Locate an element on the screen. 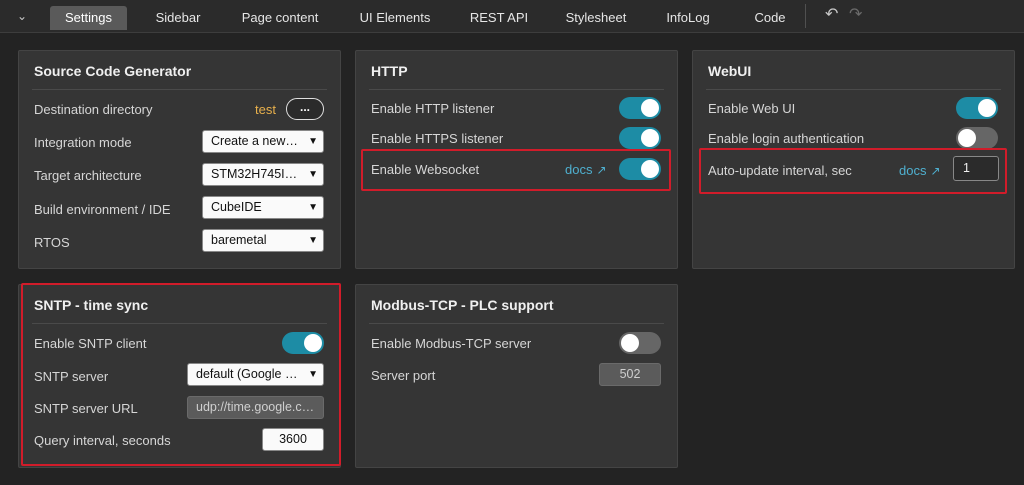  undo-icon: ↶ is located at coordinates (831, 14).